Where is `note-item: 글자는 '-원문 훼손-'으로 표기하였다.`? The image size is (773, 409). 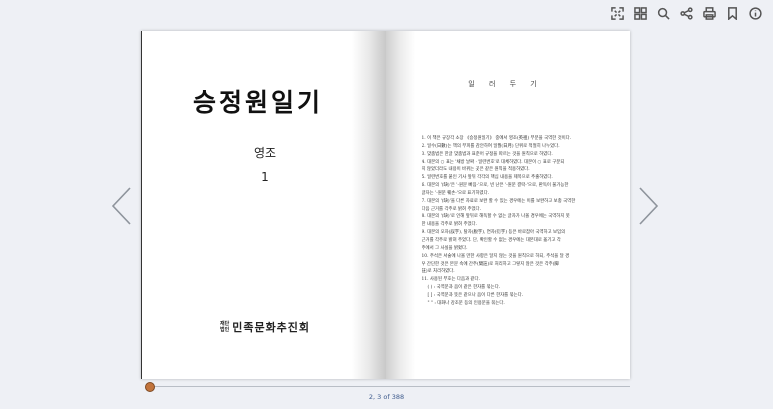 note-item: 글자는 '-원문 훼손-'으로 표기하였다. is located at coordinates (455, 193).